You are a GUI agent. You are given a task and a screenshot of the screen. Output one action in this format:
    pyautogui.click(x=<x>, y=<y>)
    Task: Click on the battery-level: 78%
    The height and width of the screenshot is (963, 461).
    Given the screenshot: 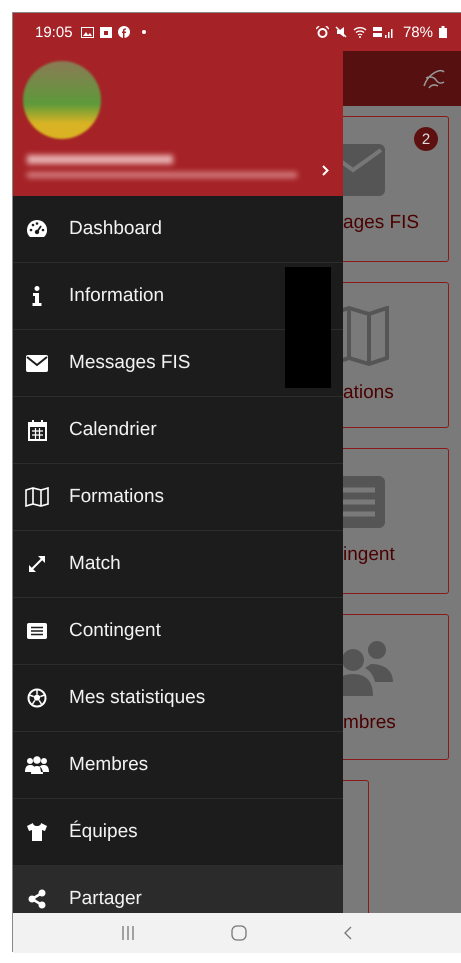 What is the action you would take?
    pyautogui.click(x=417, y=32)
    